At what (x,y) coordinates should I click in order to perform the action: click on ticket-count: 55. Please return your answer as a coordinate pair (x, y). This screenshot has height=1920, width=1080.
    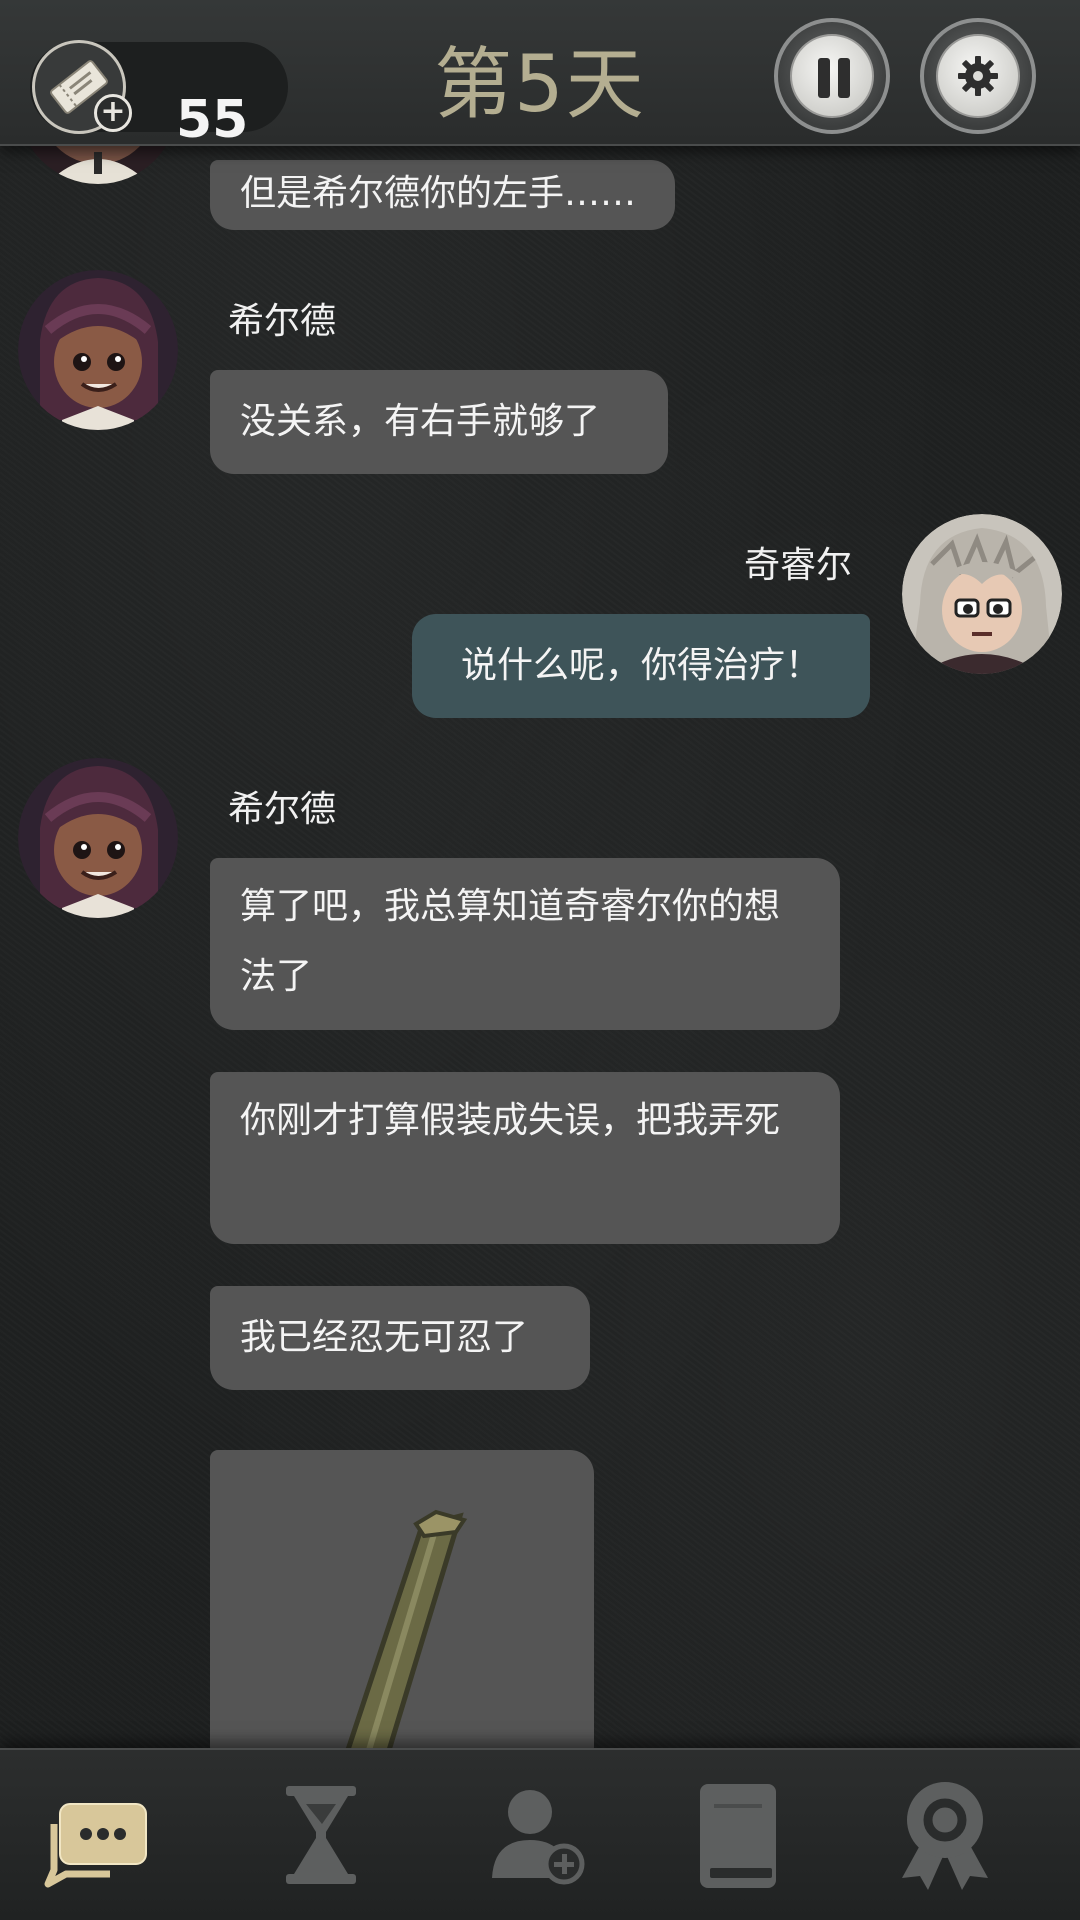
    Looking at the image, I should click on (212, 120).